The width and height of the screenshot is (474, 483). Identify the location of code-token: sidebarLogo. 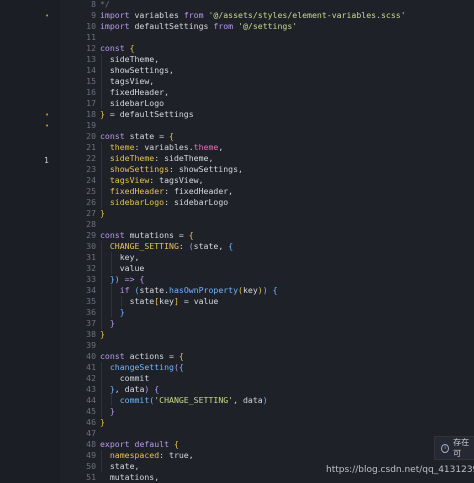
(137, 202).